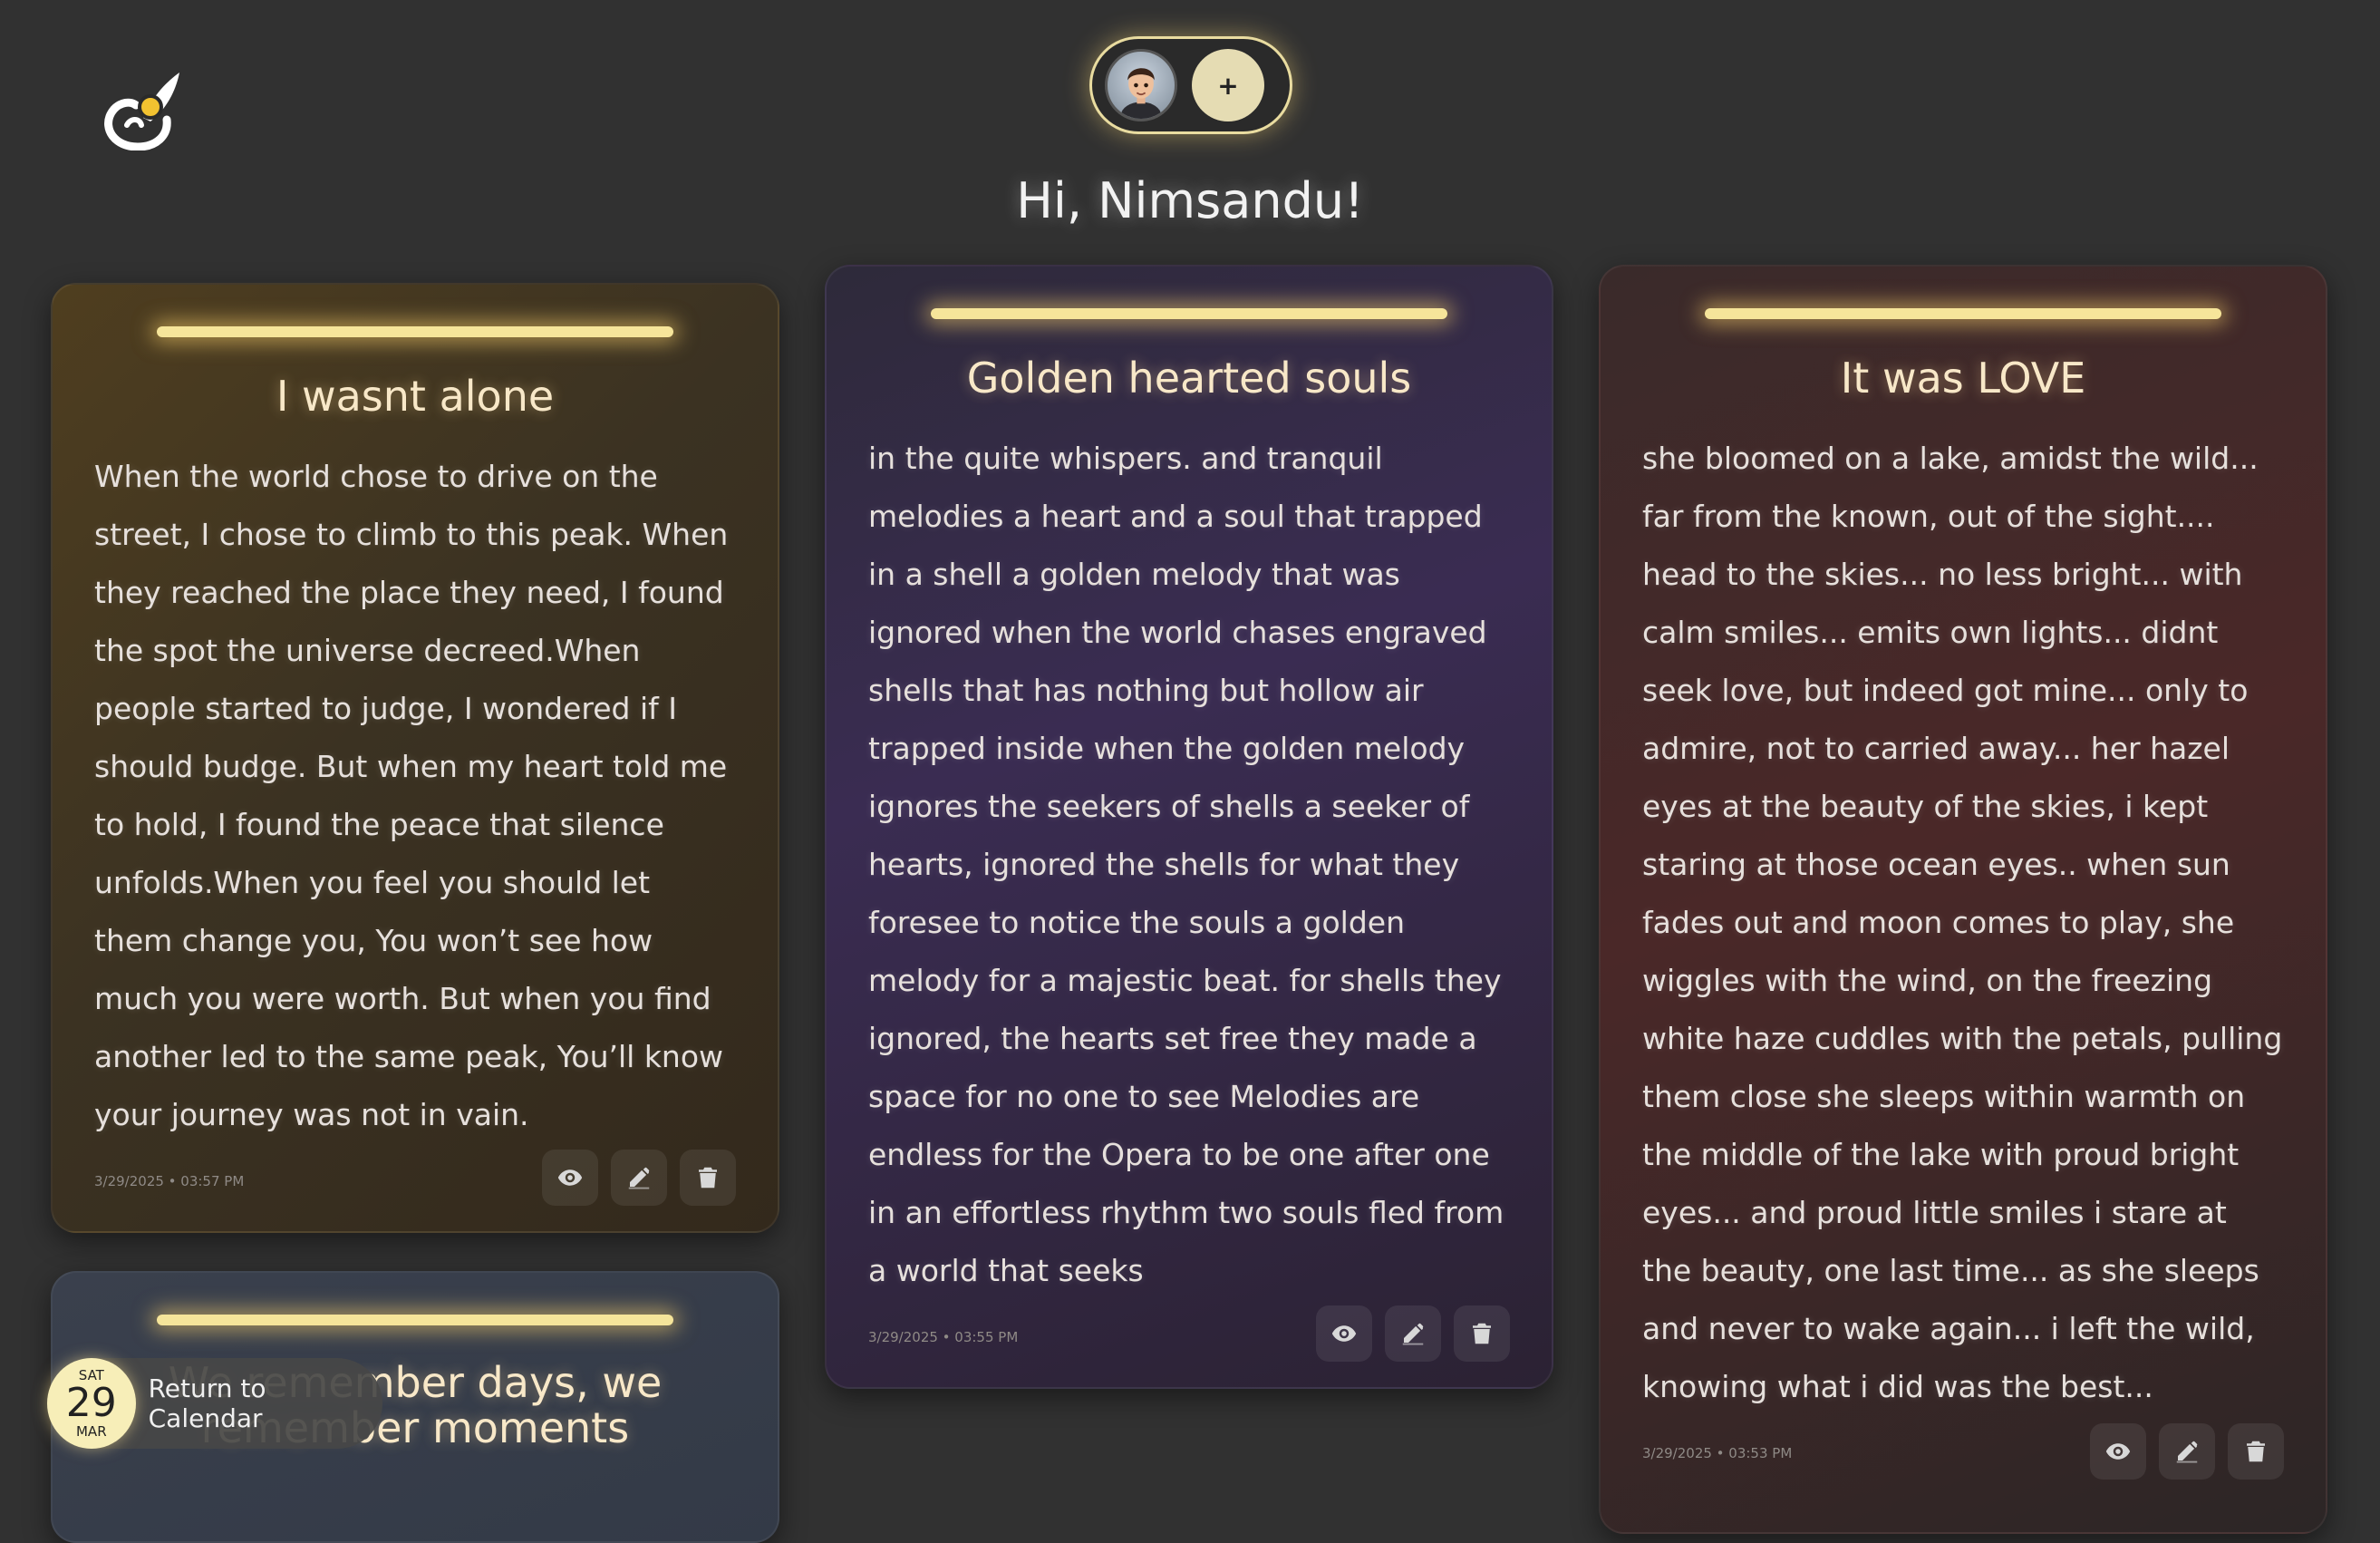 This screenshot has height=1543, width=2380. I want to click on app-logo-icon, so click(141, 110).